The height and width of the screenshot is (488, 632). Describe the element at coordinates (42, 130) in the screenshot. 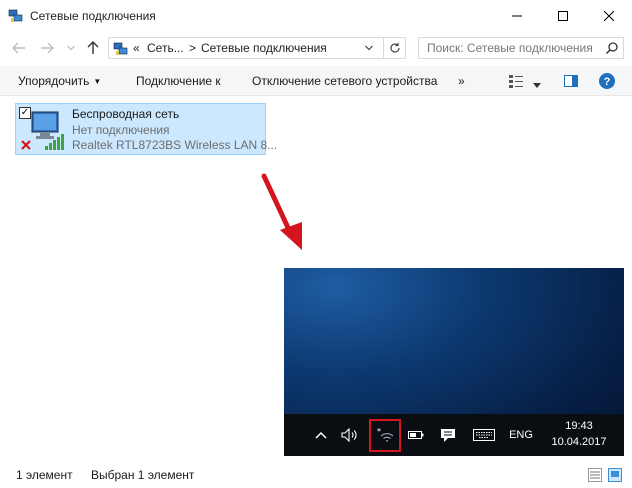

I see `wireless-adapter-icon` at that location.